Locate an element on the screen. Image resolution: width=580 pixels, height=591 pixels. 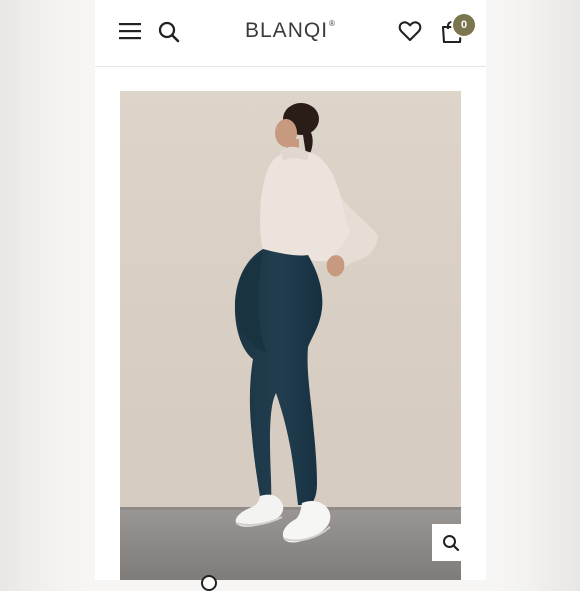
search-icon is located at coordinates (169, 32).